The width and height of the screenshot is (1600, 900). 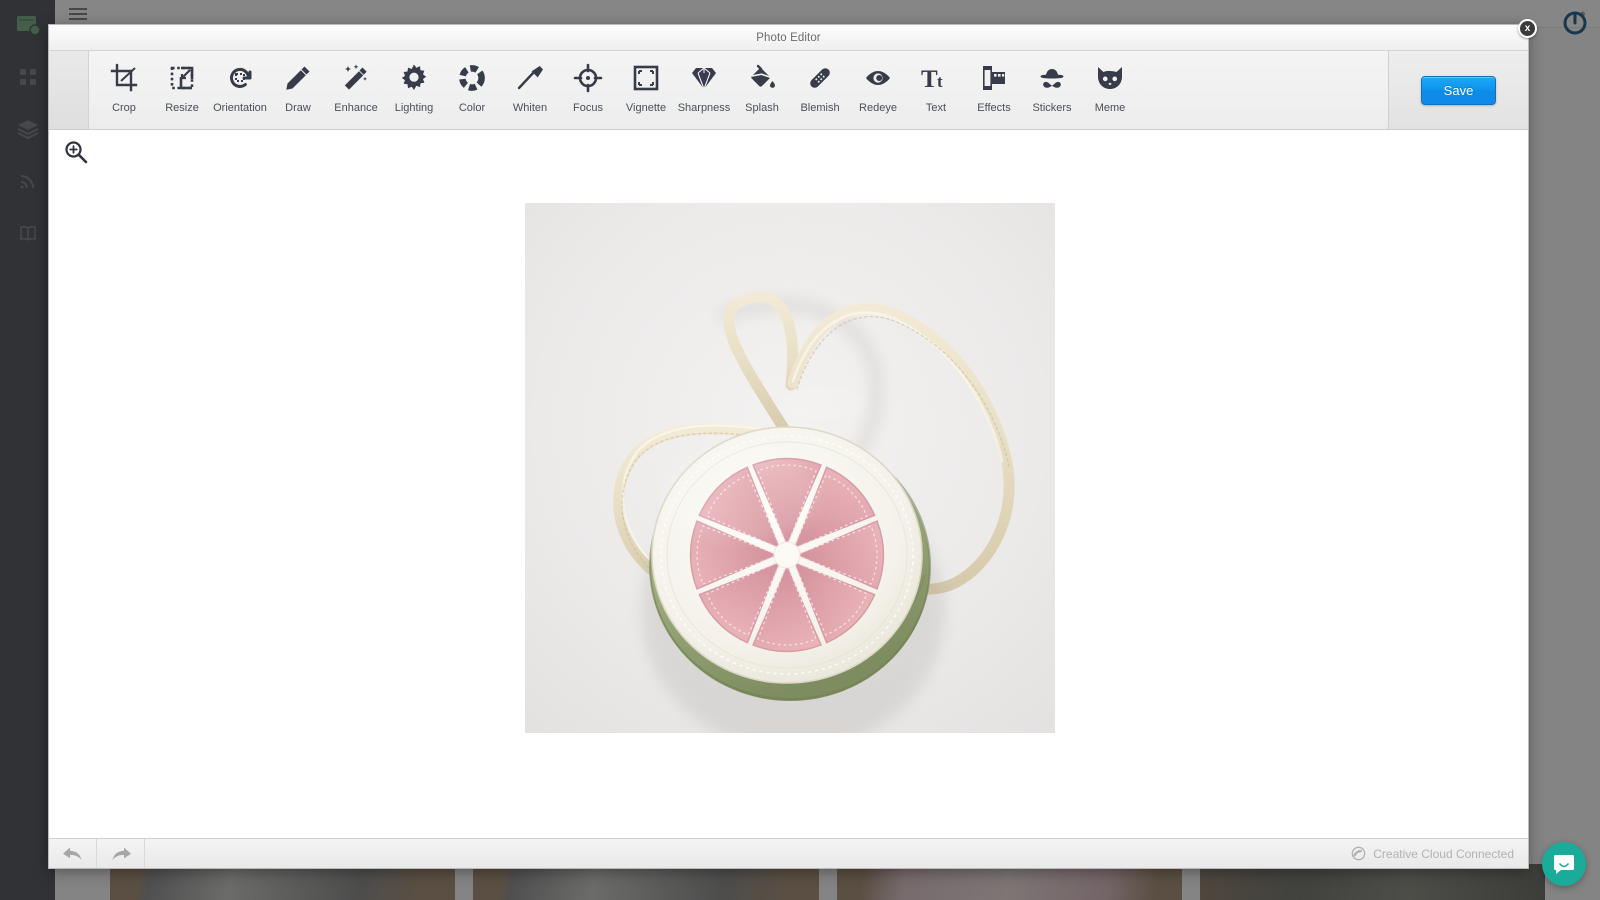 I want to click on tool-lighting: Lighting, so click(x=414, y=82).